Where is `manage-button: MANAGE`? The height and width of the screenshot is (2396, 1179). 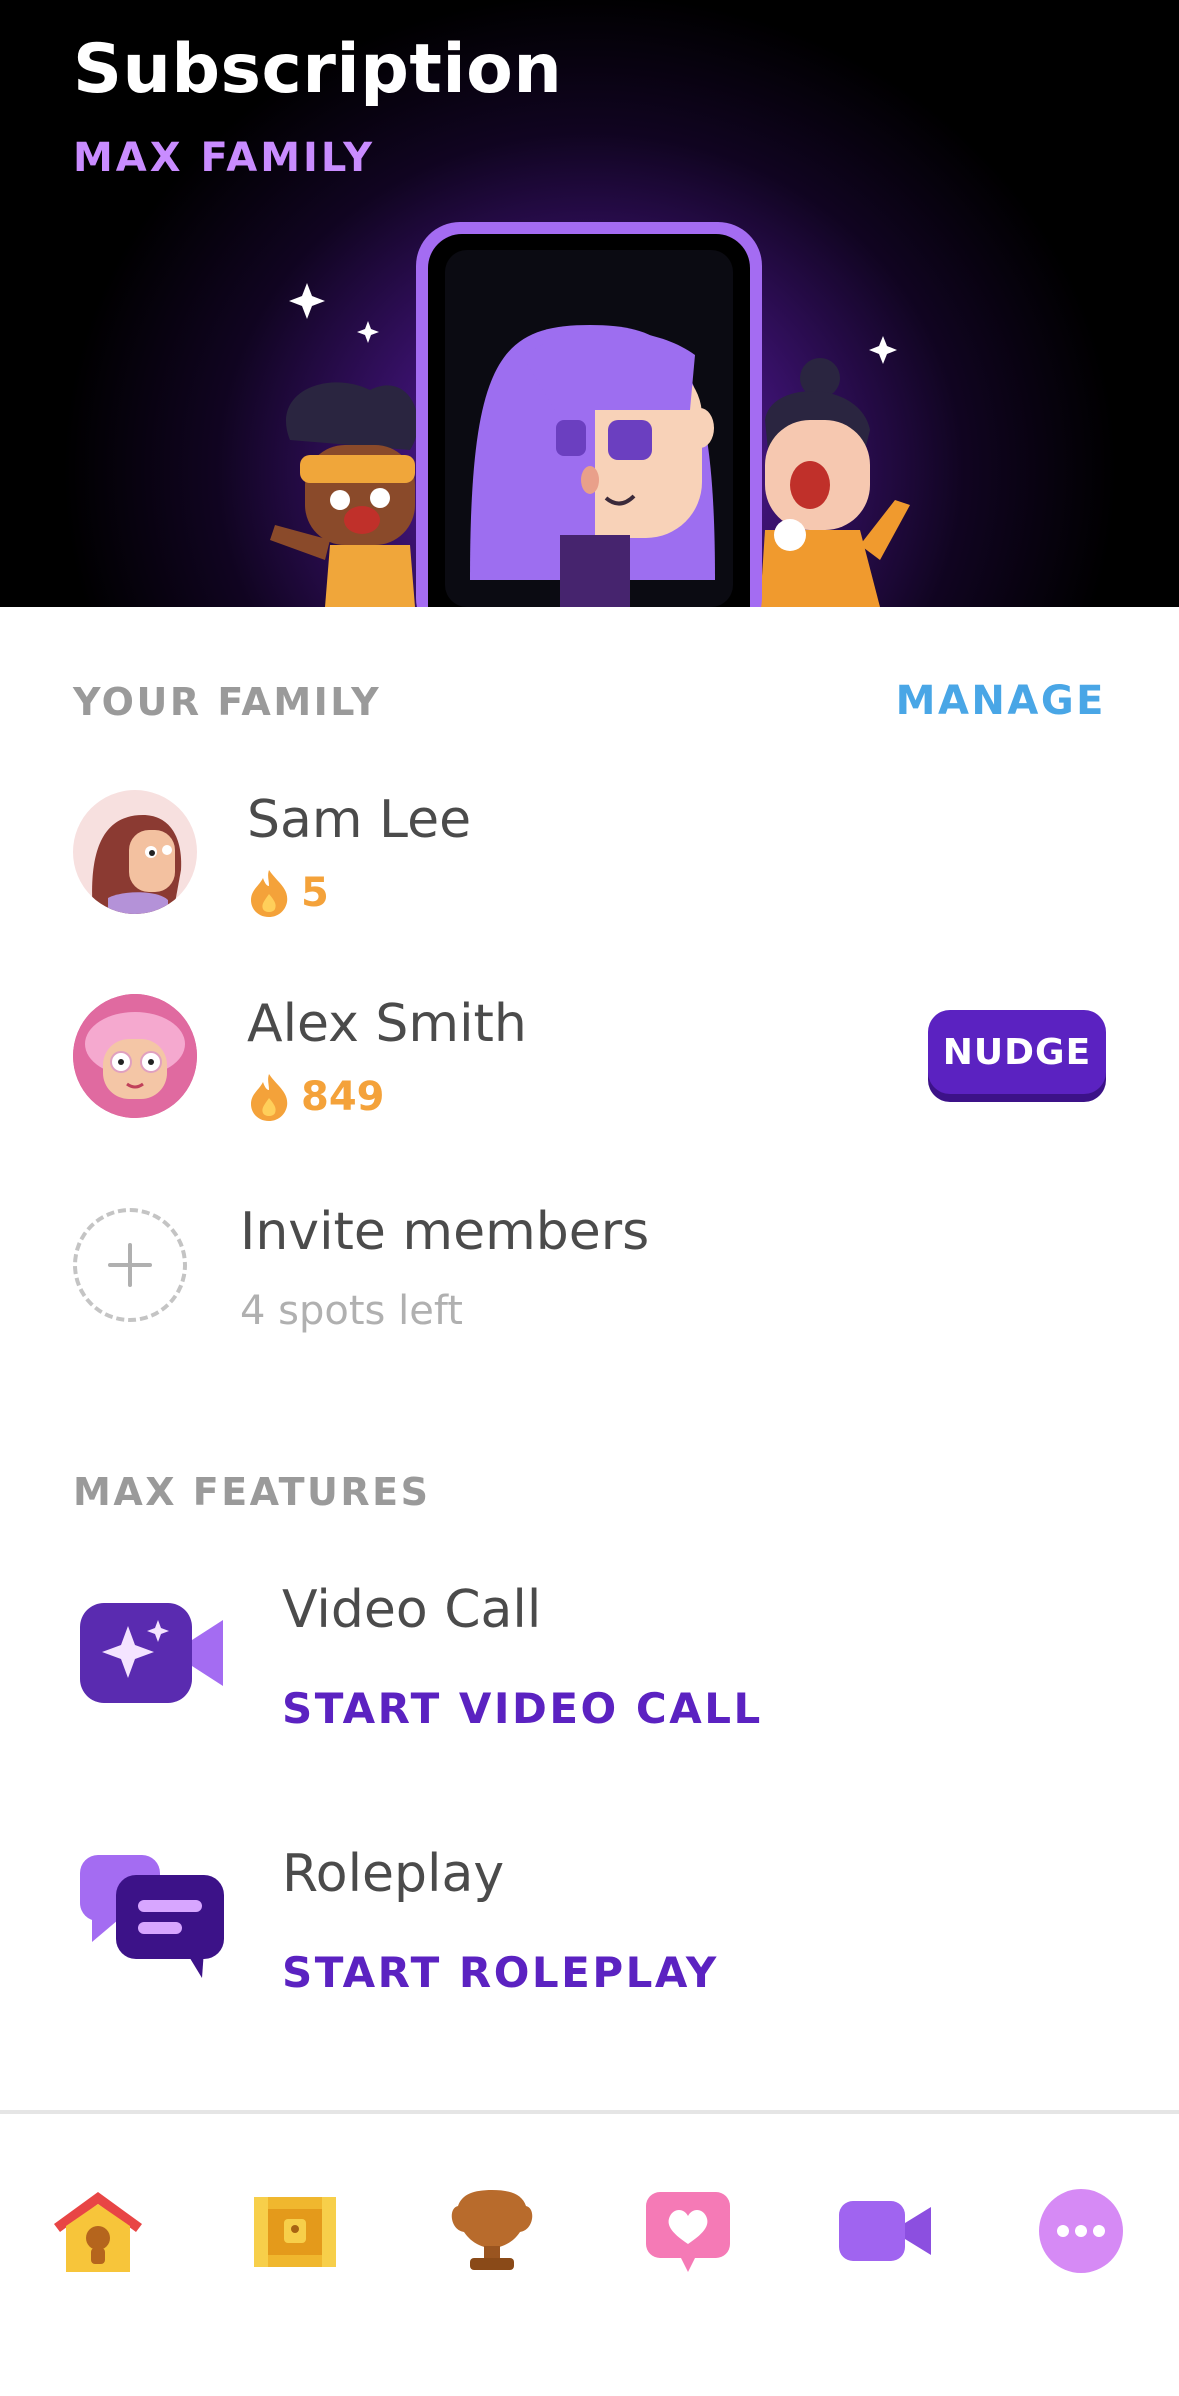
manage-button: MANAGE is located at coordinates (1001, 701).